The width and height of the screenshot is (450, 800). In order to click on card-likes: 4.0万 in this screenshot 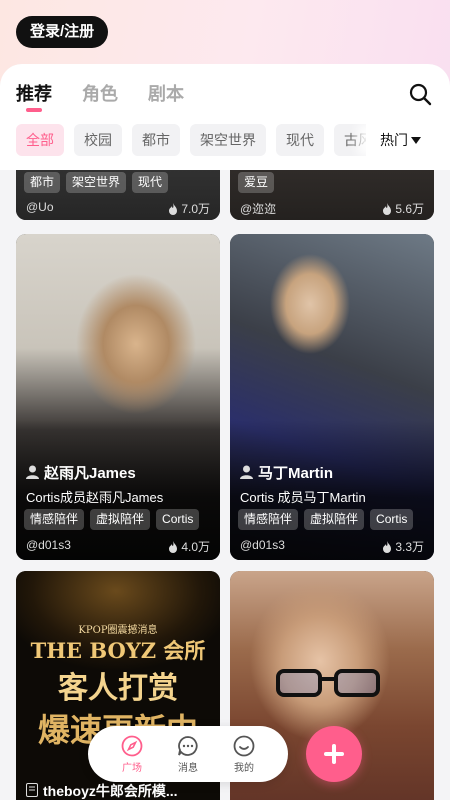, I will do `click(189, 546)`.